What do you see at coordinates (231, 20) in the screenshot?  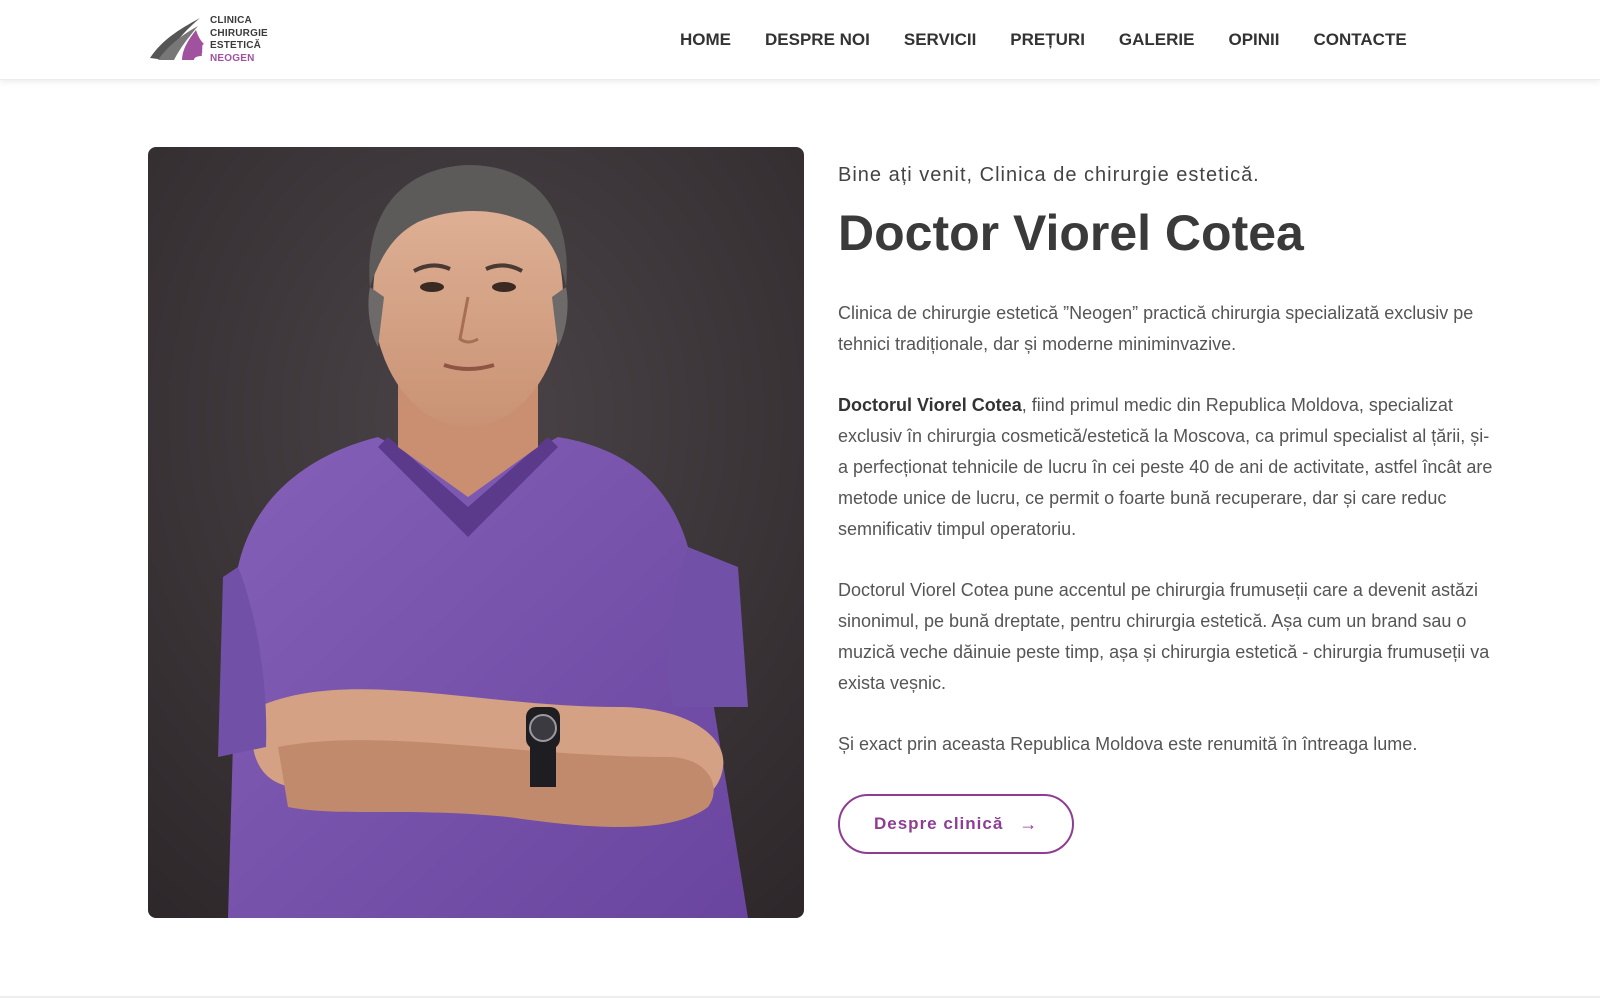 I see `logo-line: CLINICA` at bounding box center [231, 20].